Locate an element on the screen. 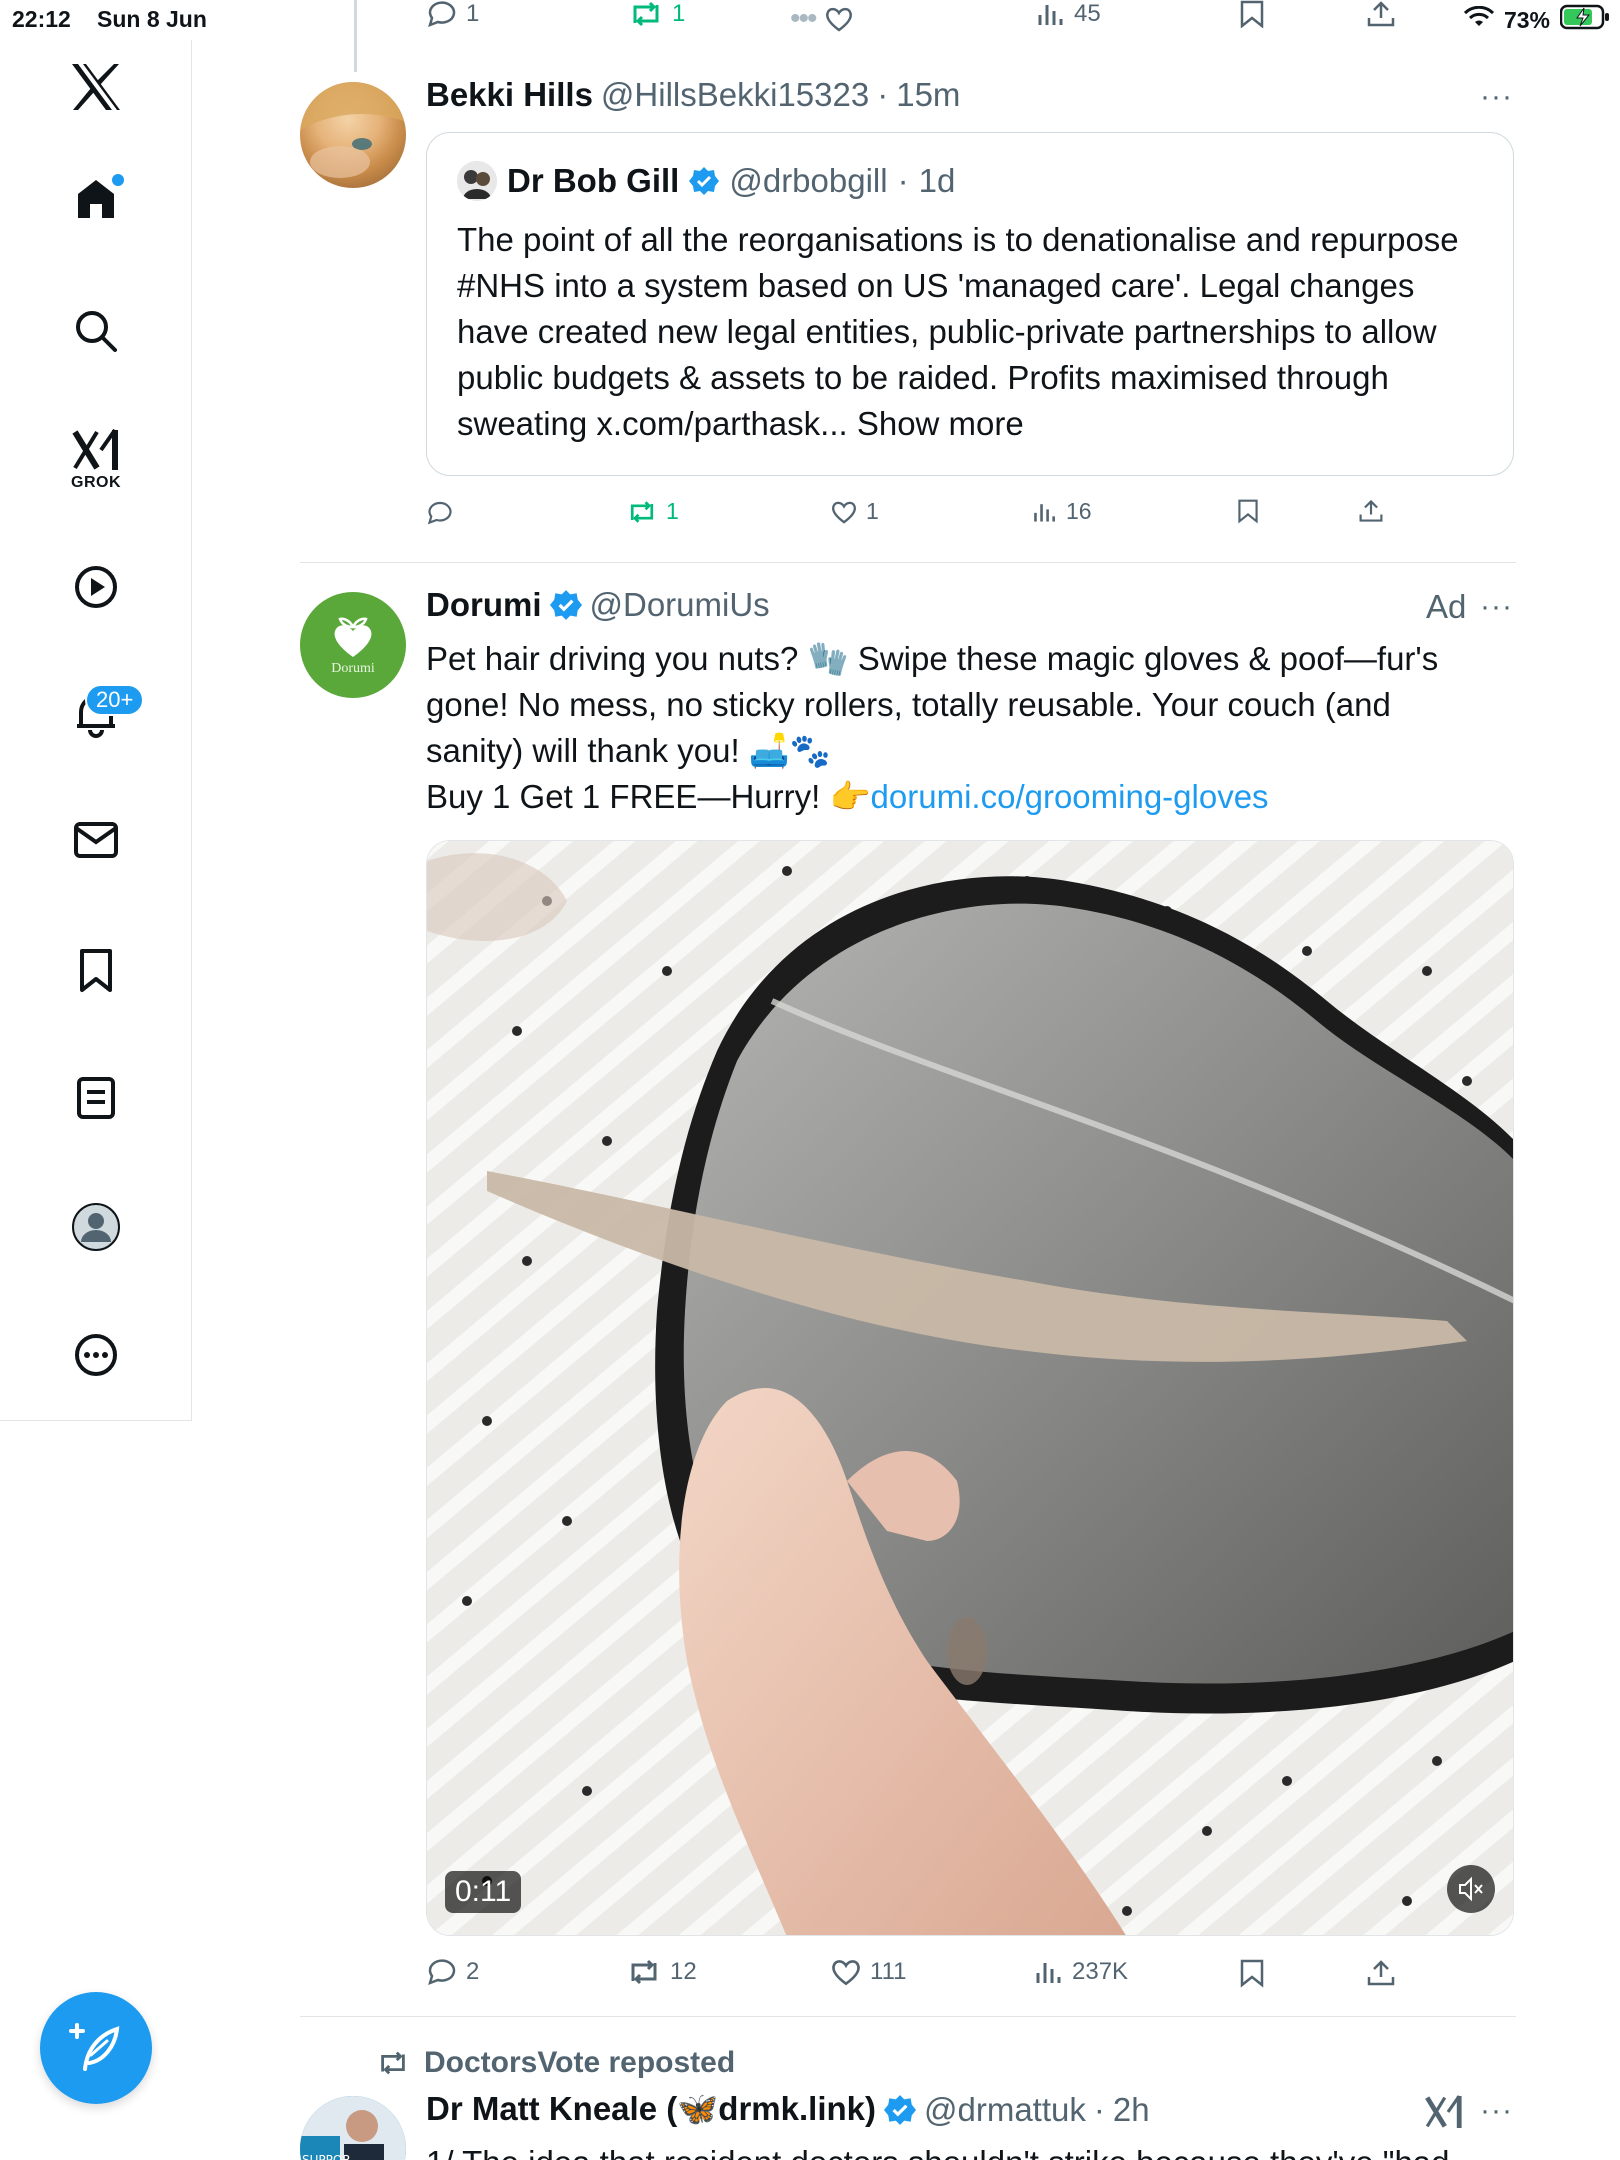  sidebar-item-profile is located at coordinates (96, 1227).